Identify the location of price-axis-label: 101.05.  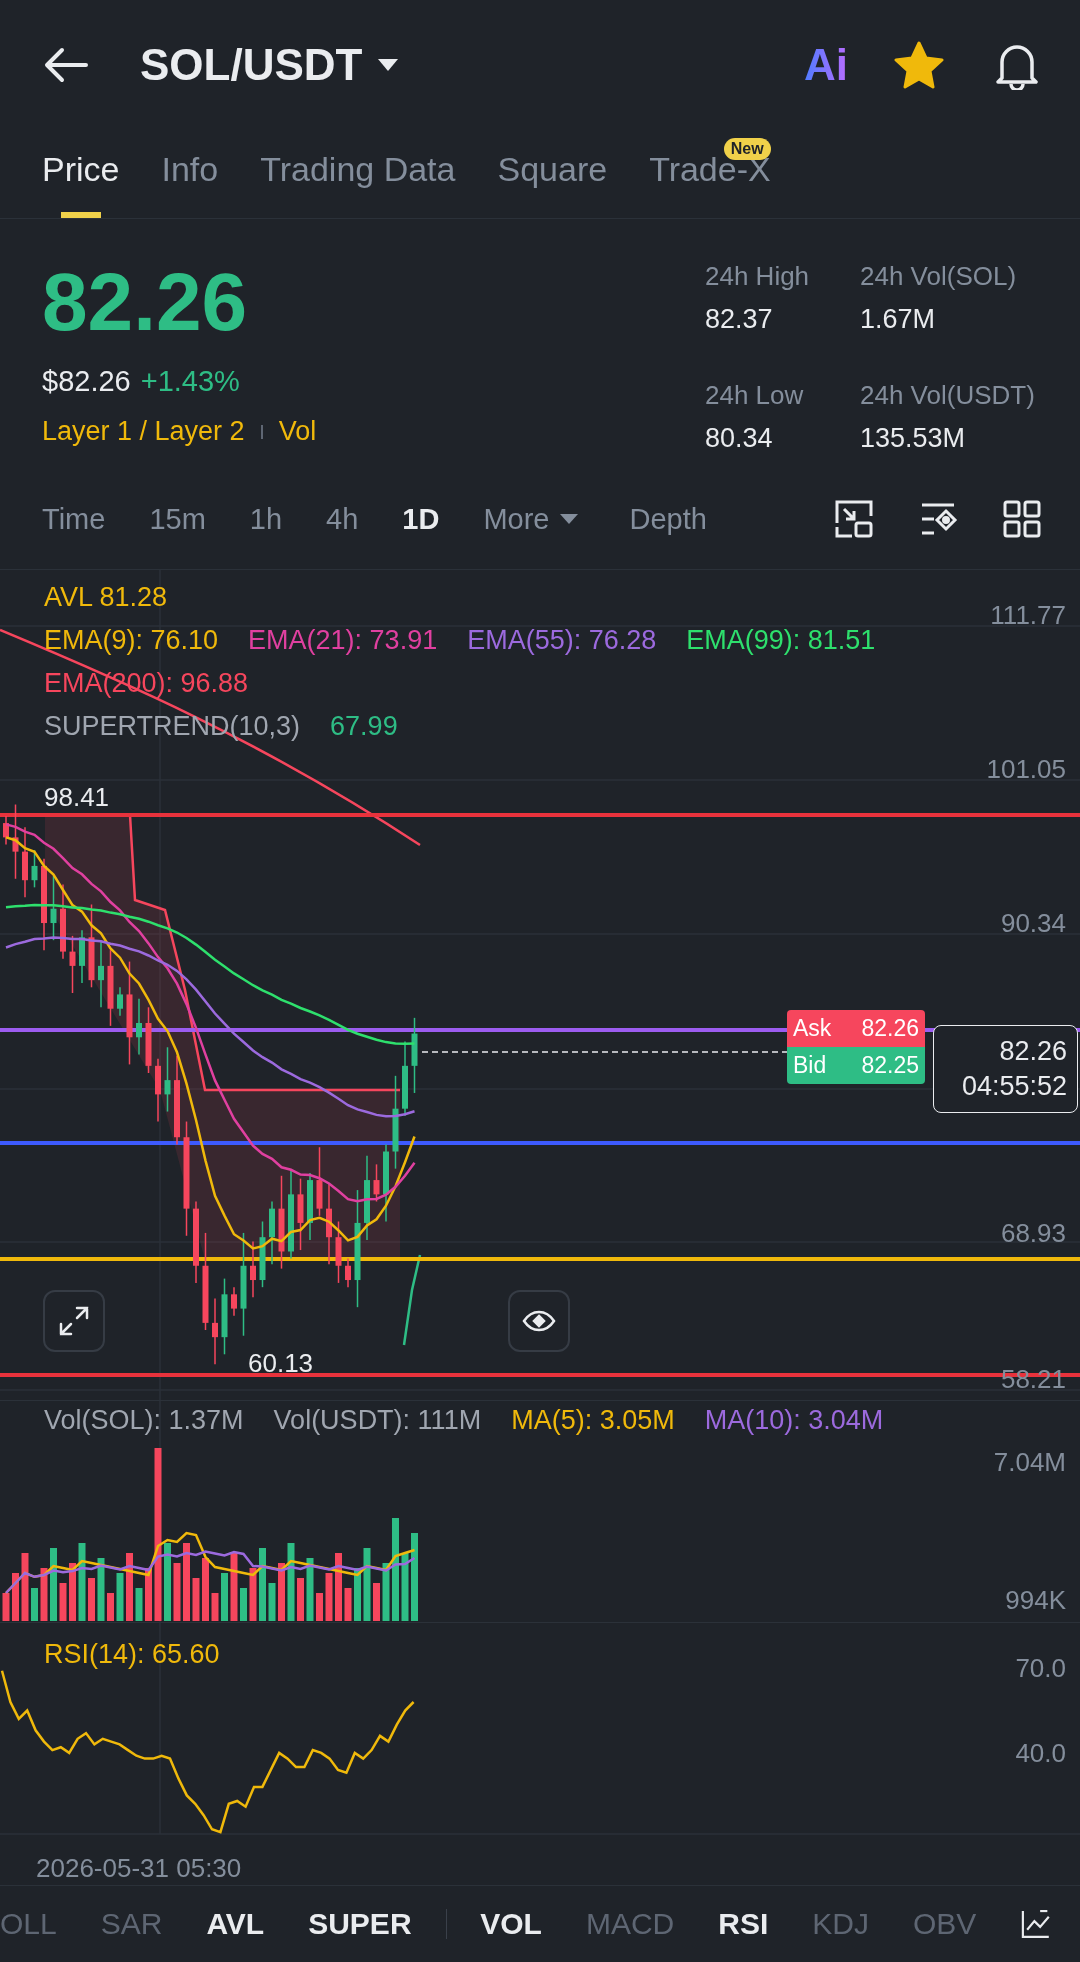
(1026, 769).